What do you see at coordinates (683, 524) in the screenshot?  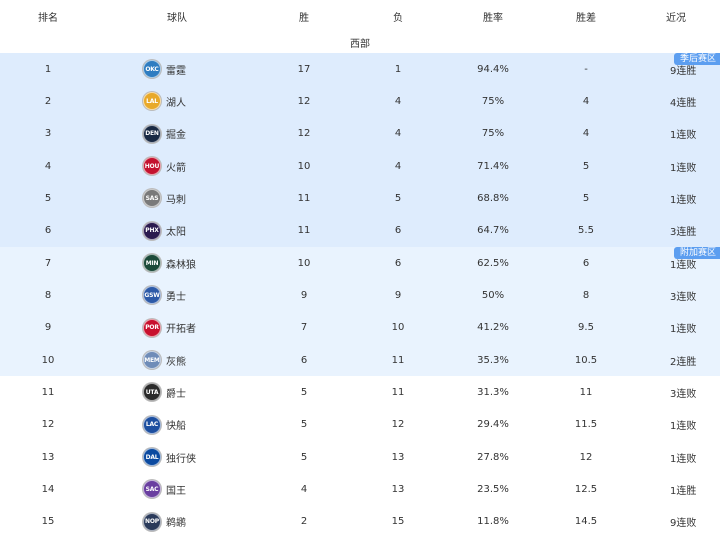 I see `streak-cell: 9连败` at bounding box center [683, 524].